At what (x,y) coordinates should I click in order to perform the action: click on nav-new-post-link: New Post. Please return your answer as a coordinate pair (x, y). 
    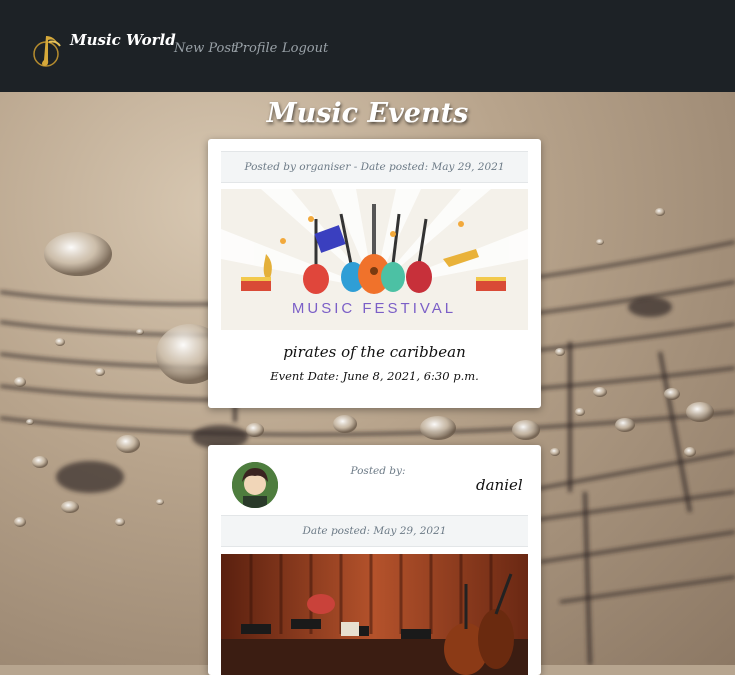
    Looking at the image, I should click on (205, 48).